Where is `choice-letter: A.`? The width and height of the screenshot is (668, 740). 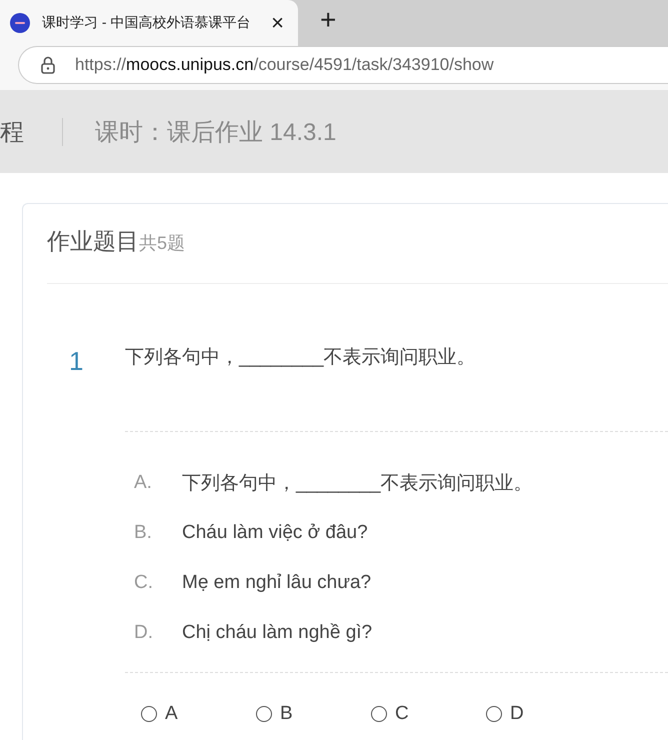 choice-letter: A. is located at coordinates (143, 483).